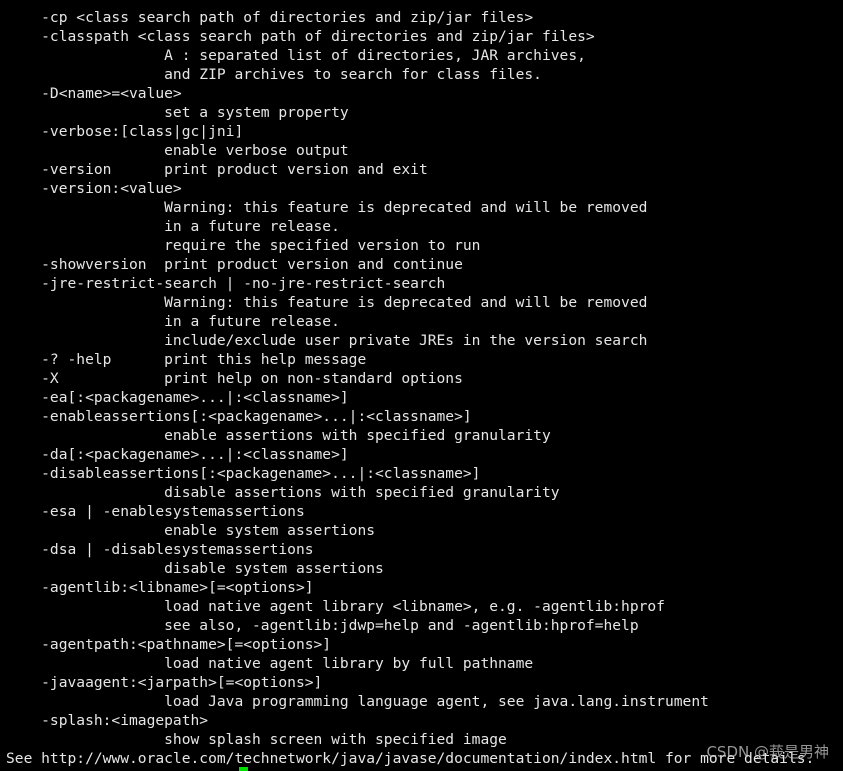 The height and width of the screenshot is (771, 843). I want to click on terminal-line: enable verbose output, so click(177, 150).